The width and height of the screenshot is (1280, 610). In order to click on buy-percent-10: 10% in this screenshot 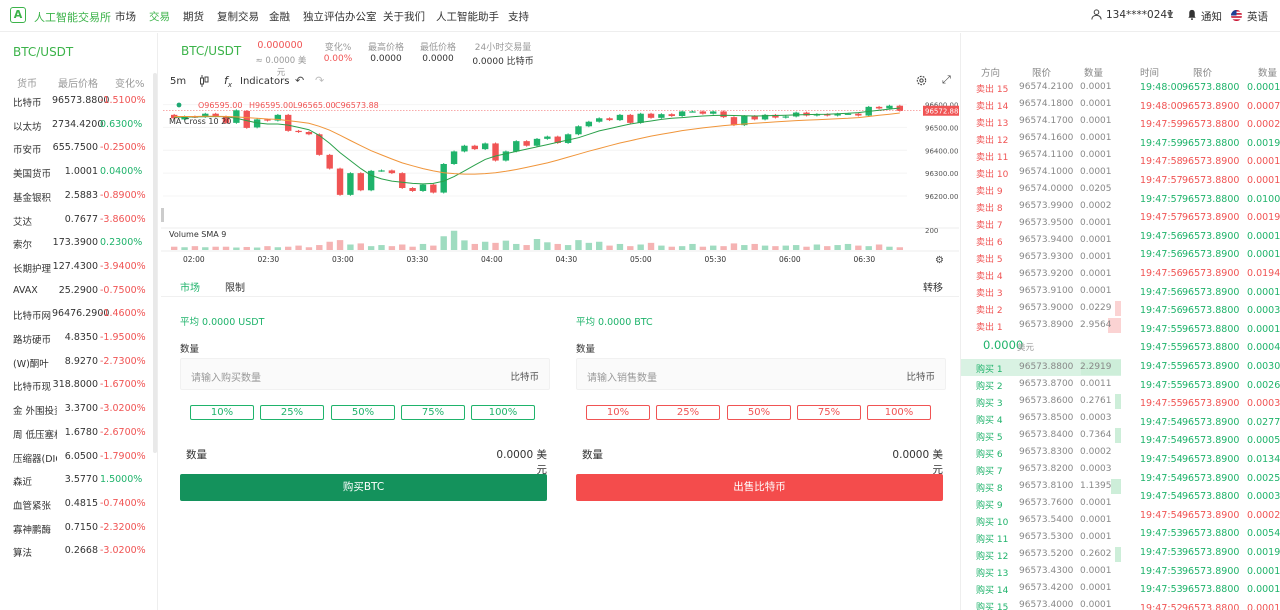, I will do `click(222, 412)`.